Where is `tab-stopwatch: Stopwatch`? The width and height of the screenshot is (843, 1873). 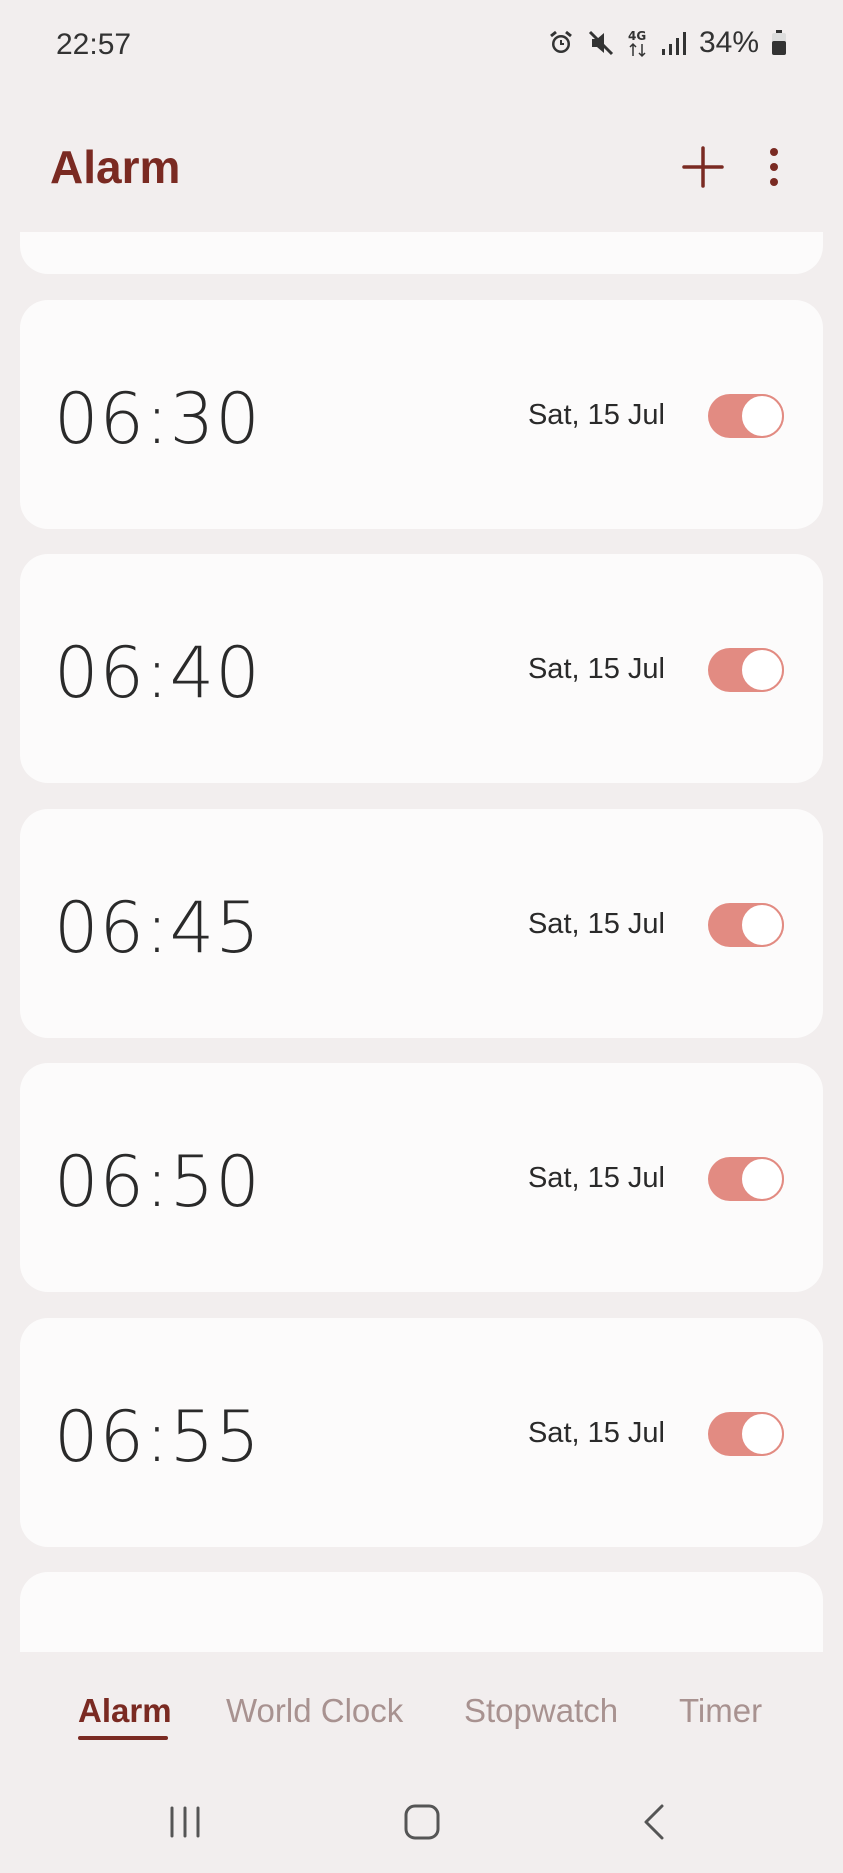
tab-stopwatch: Stopwatch is located at coordinates (541, 1711).